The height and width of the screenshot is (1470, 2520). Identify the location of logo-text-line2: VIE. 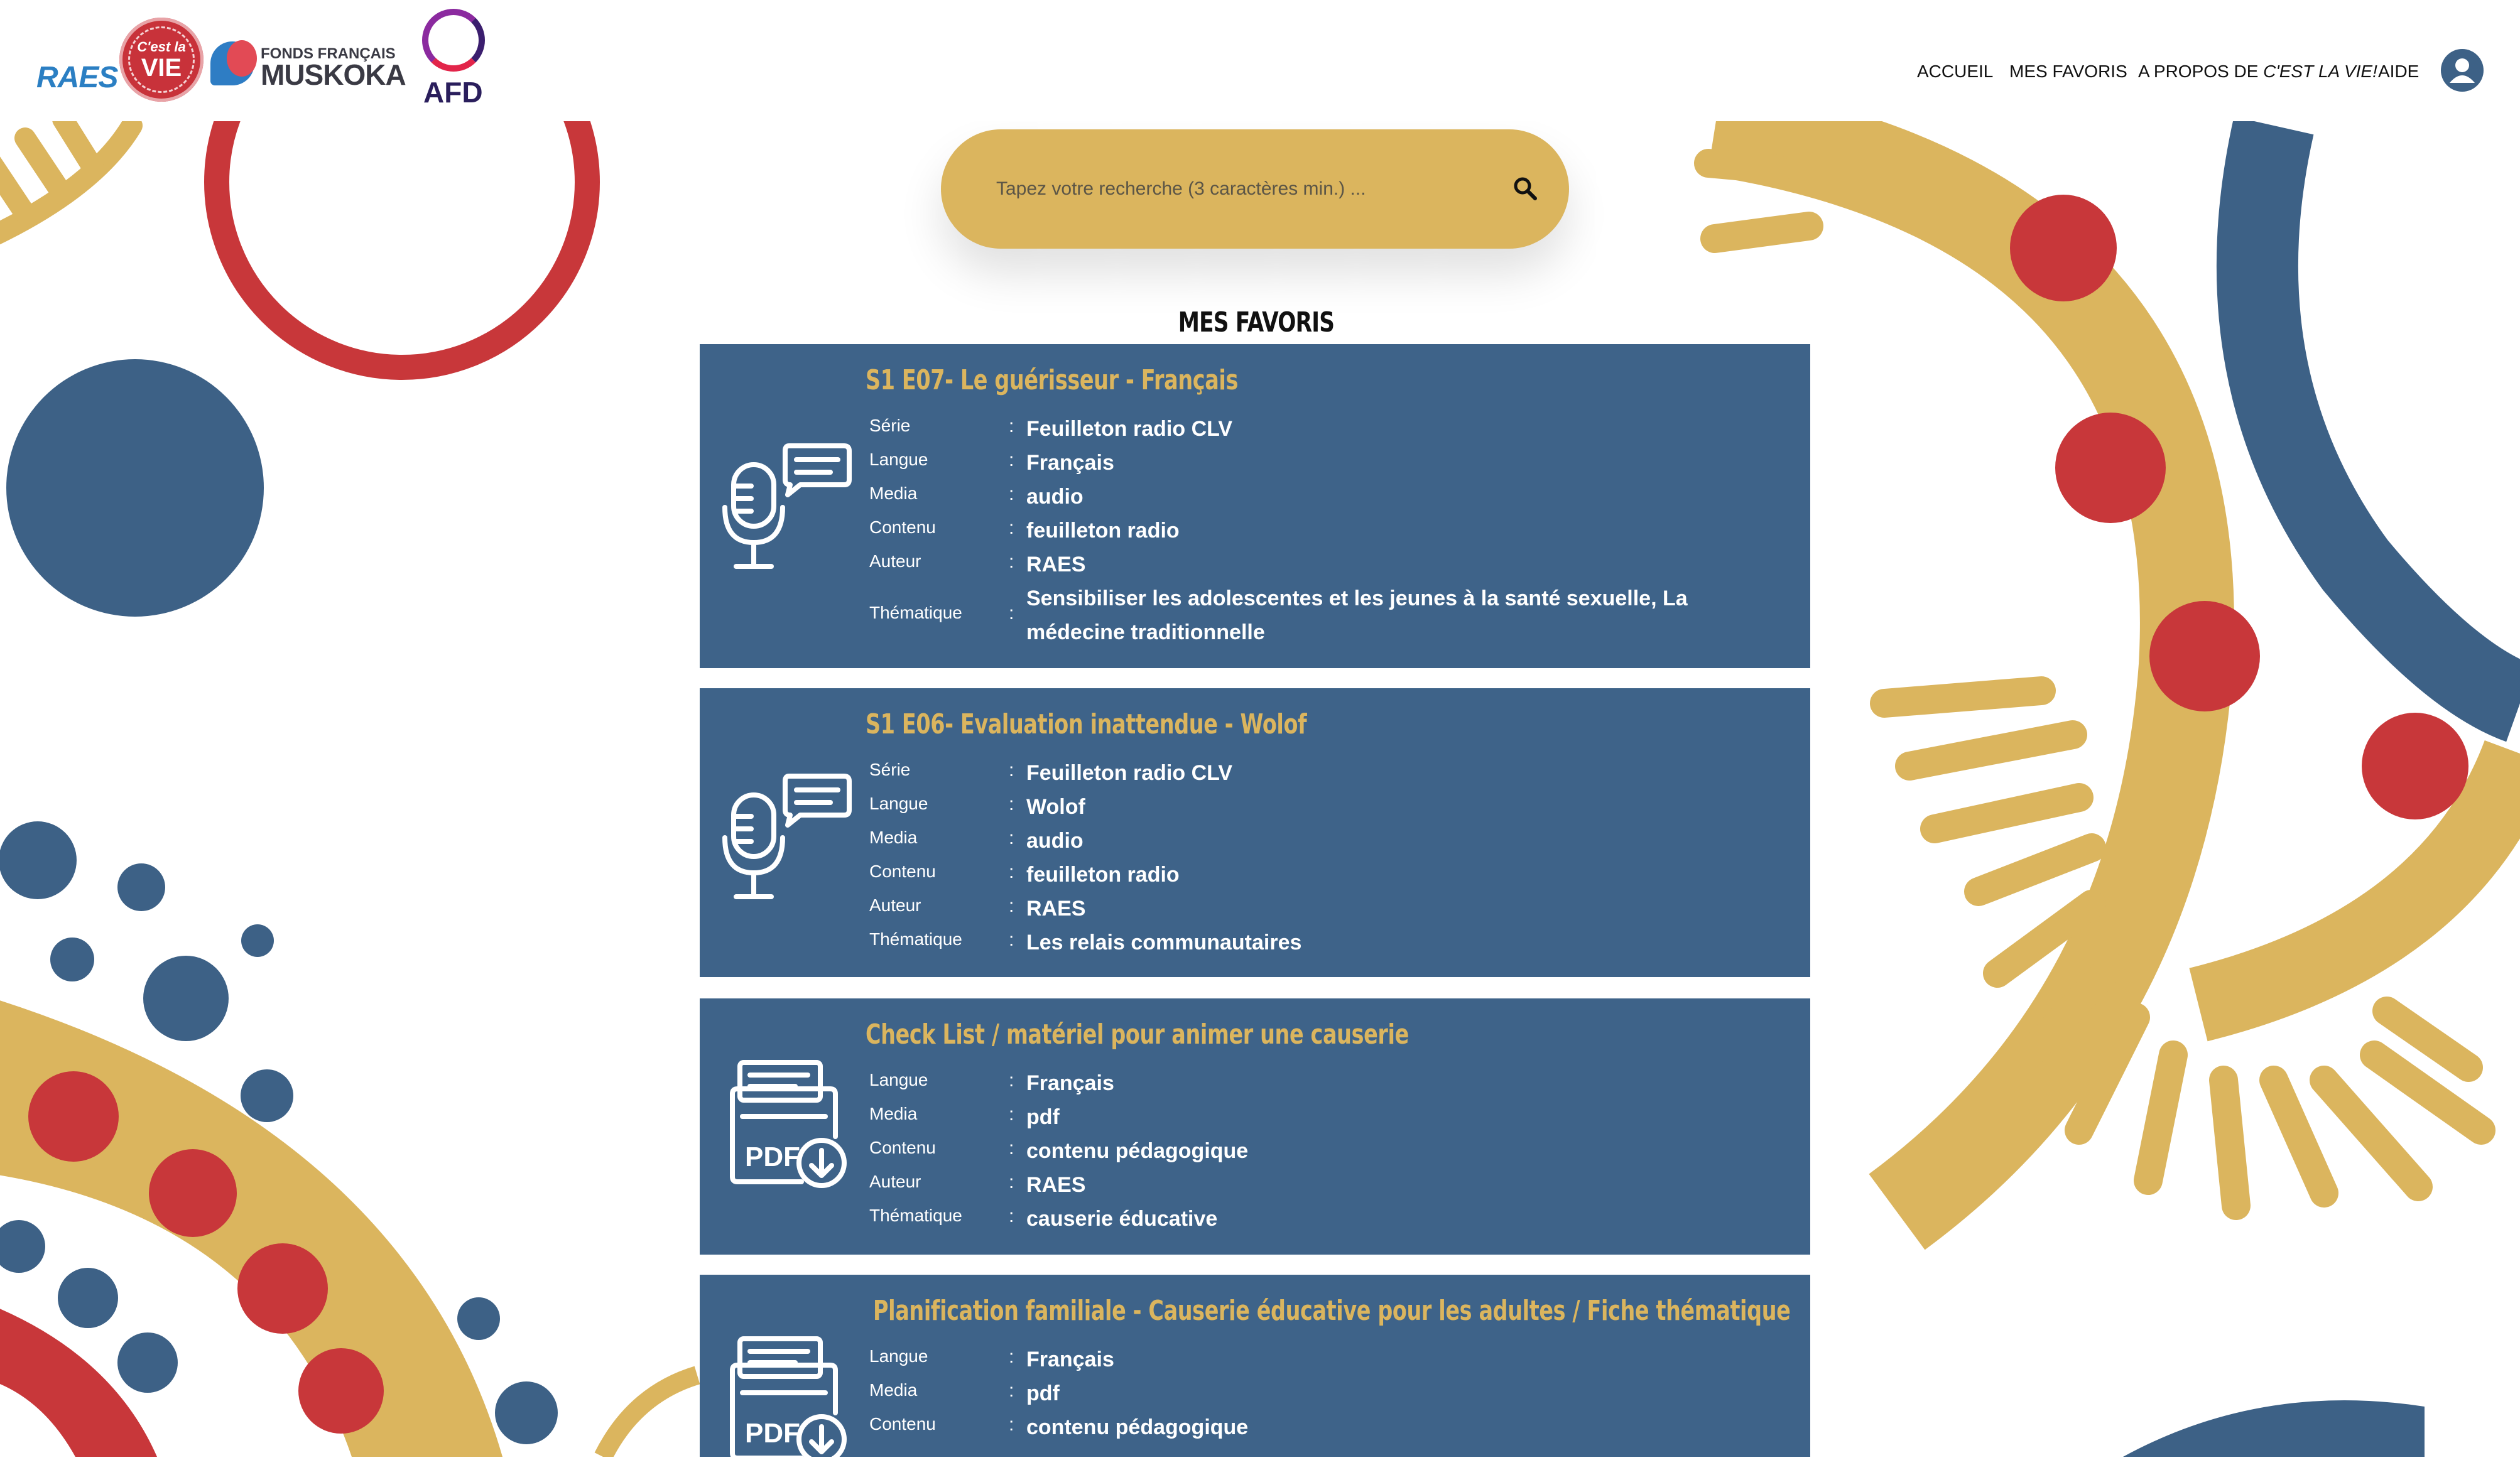
(161, 68).